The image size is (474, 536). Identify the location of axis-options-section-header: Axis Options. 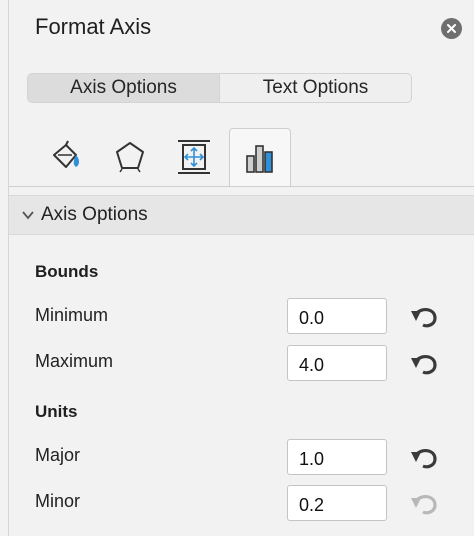
(241, 215).